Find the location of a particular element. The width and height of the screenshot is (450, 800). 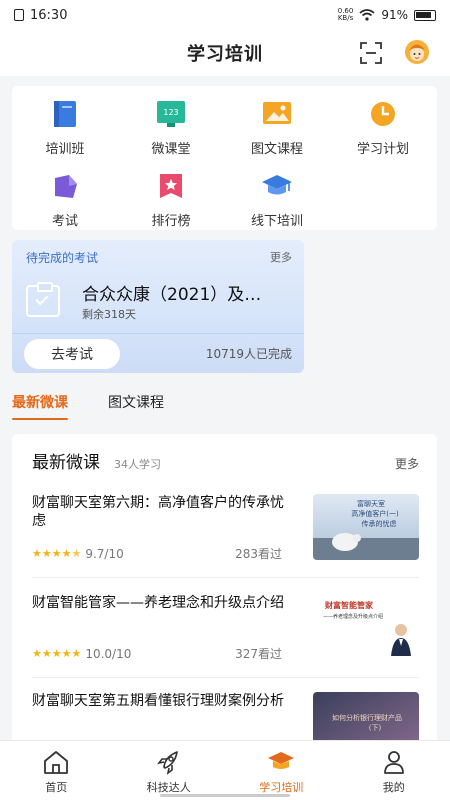

tab-latest-micro: 最新微课 is located at coordinates (40, 406).